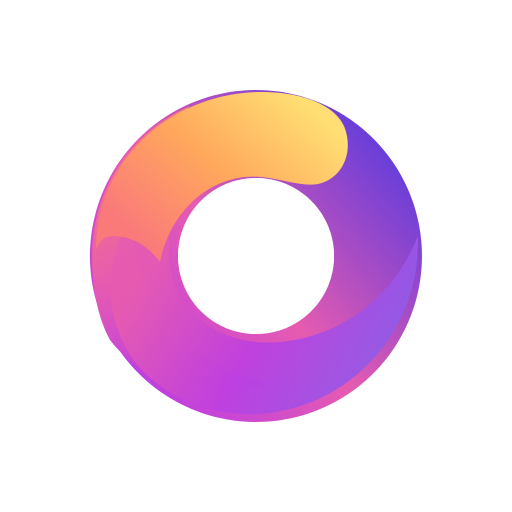  I want to click on ring-center-hole, so click(256, 256).